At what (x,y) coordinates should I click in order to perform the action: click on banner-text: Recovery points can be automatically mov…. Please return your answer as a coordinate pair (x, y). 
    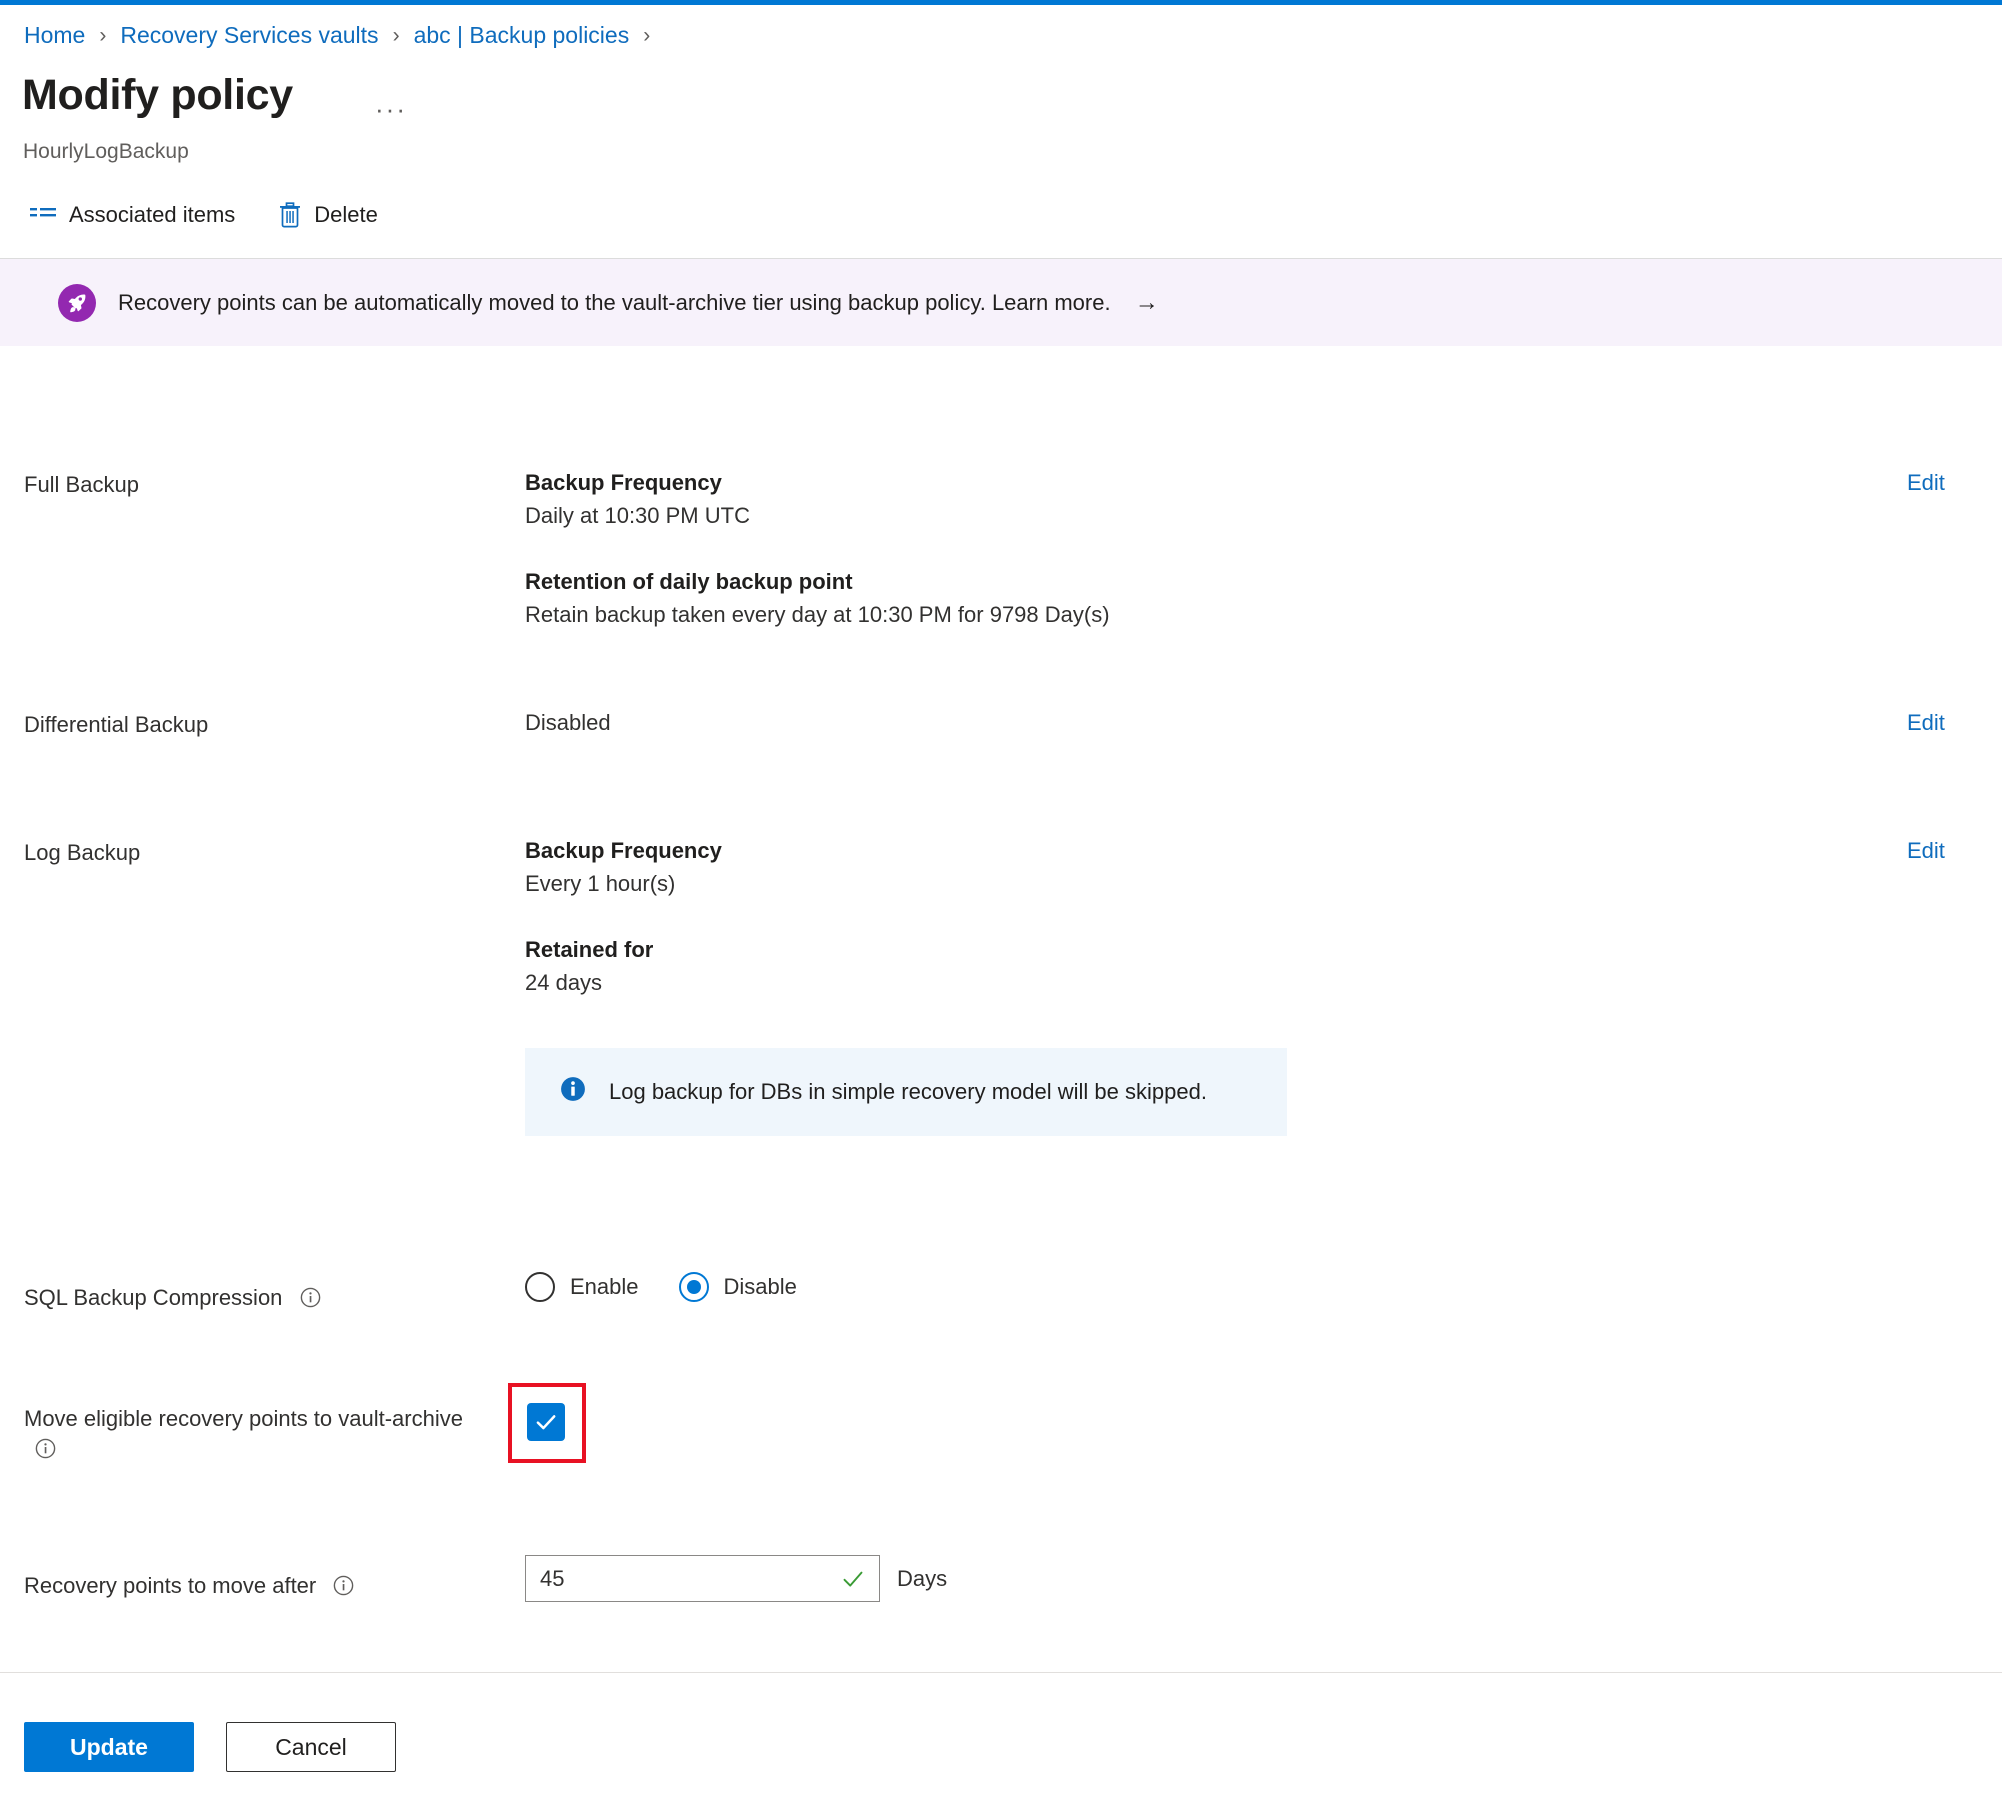
    Looking at the image, I should click on (638, 303).